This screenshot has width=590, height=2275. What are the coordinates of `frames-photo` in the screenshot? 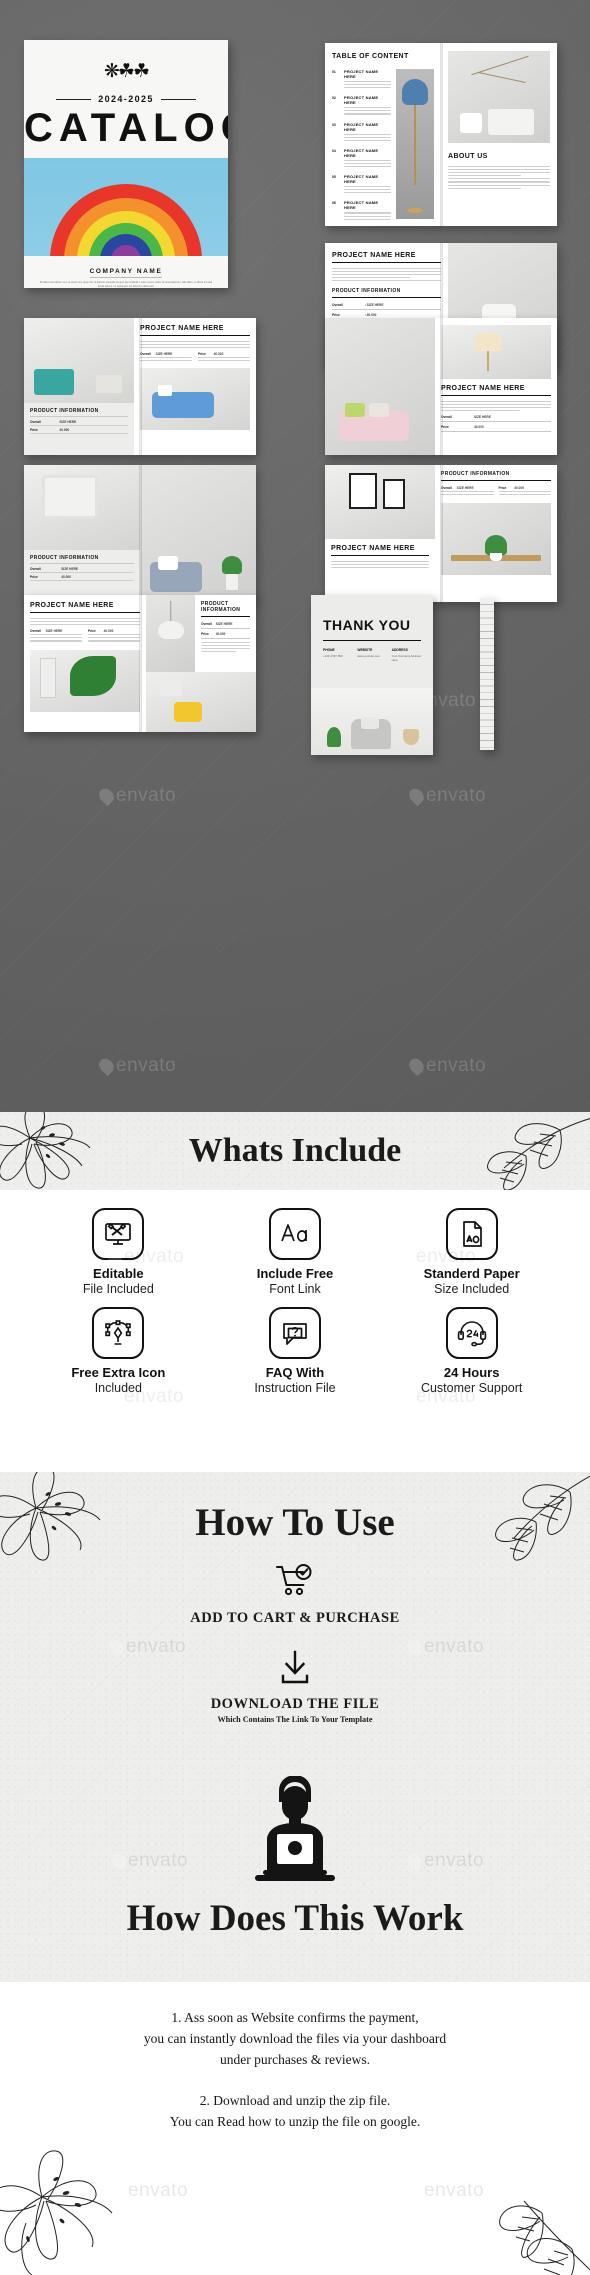 It's located at (380, 502).